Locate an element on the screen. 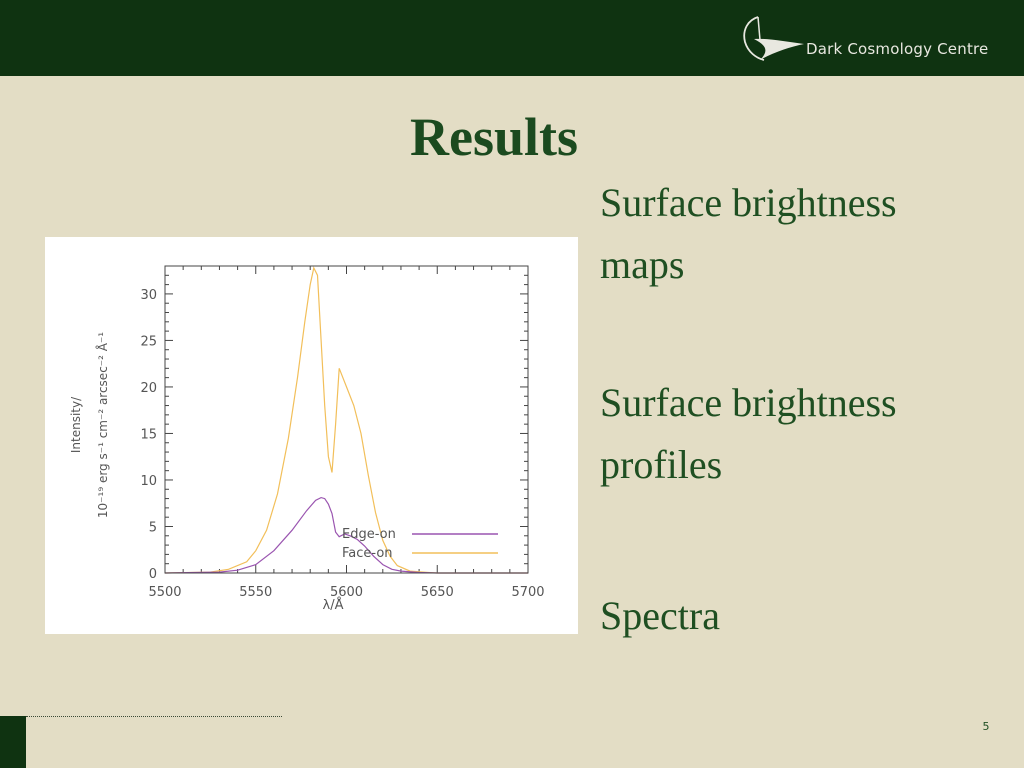 The height and width of the screenshot is (768, 1024). x-axis-label: λ/Å is located at coordinates (333, 605).